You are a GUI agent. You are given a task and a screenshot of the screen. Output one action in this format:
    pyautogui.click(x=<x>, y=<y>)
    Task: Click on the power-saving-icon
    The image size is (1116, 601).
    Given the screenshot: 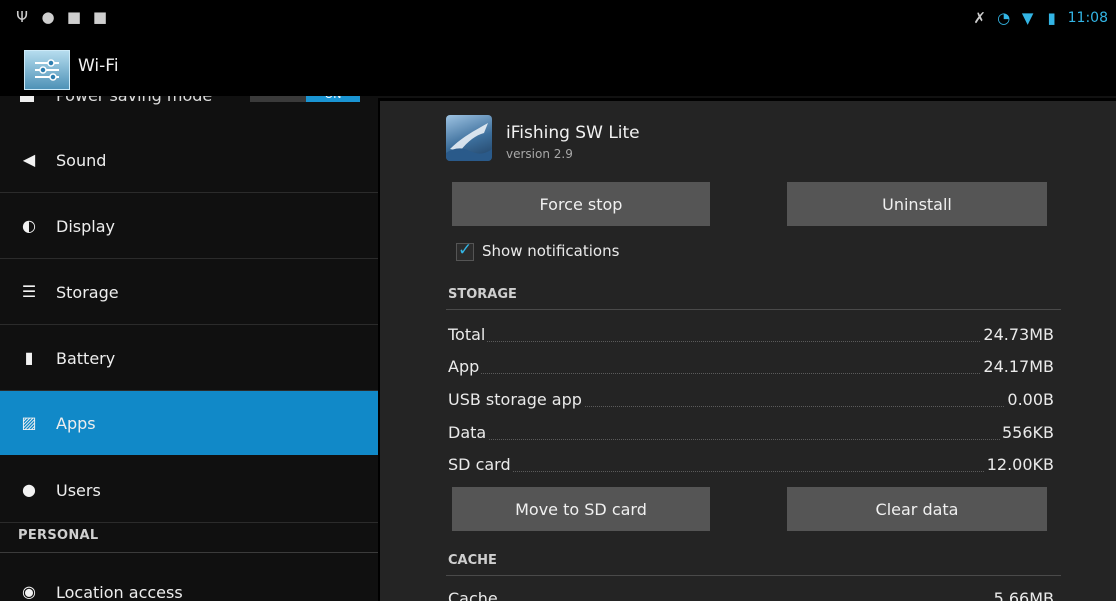 What is the action you would take?
    pyautogui.click(x=27, y=99)
    